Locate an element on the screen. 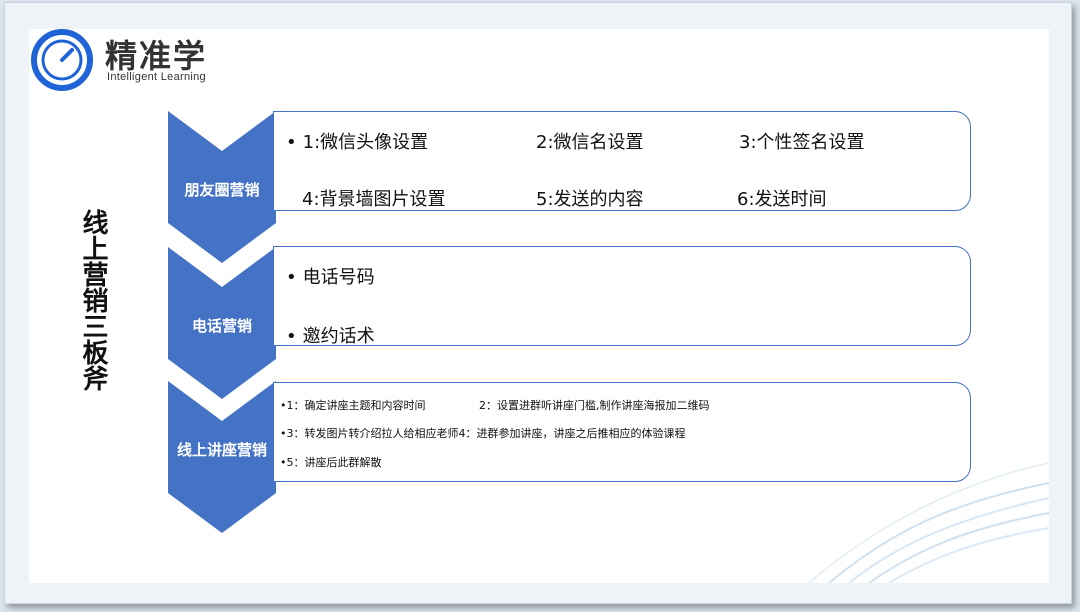 The image size is (1080, 612). logo-english-name: Intelligent Learning is located at coordinates (156, 77).